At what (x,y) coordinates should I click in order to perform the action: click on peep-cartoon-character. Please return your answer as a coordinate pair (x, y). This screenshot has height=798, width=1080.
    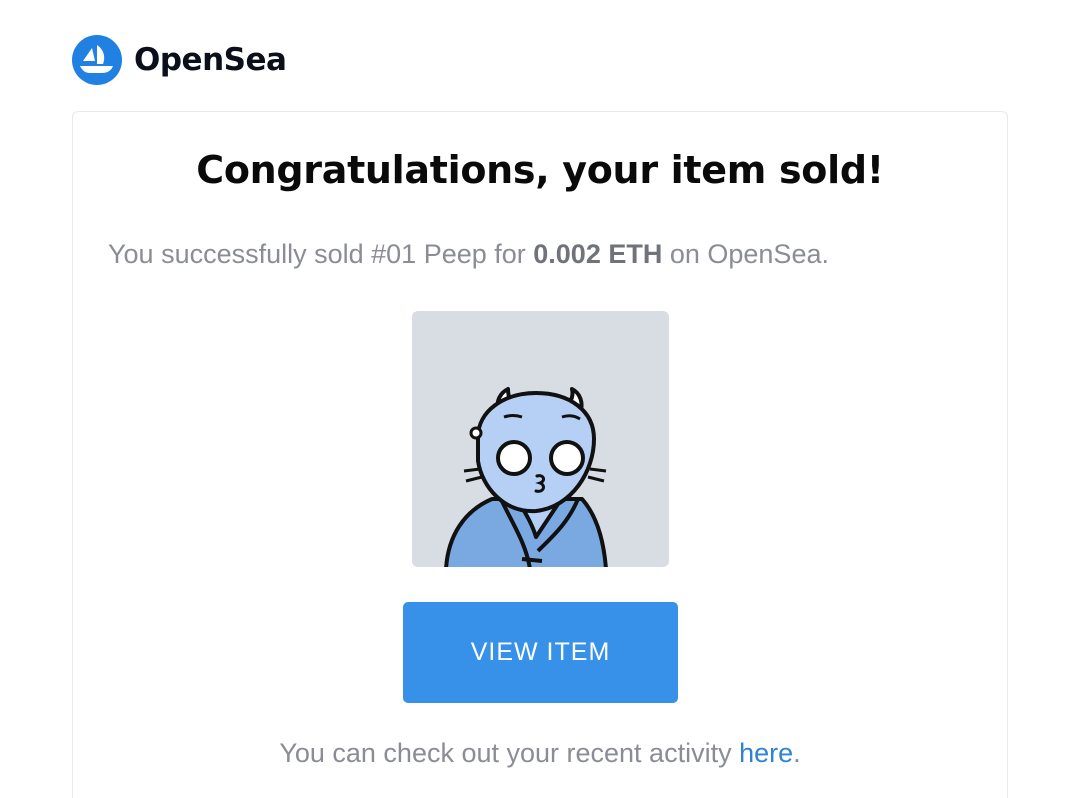
    Looking at the image, I should click on (526, 477).